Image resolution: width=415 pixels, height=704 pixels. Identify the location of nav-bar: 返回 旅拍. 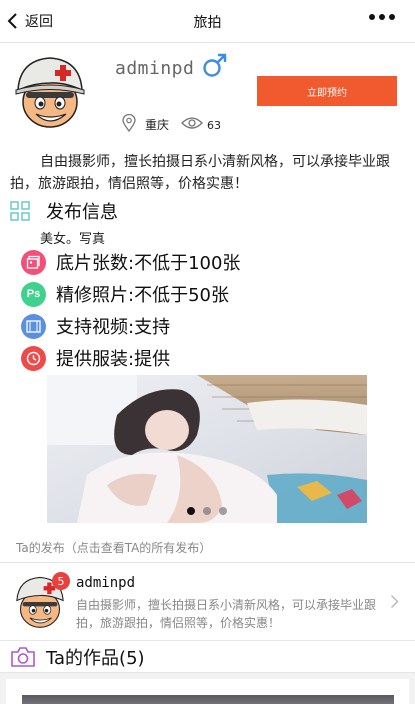
(207, 21).